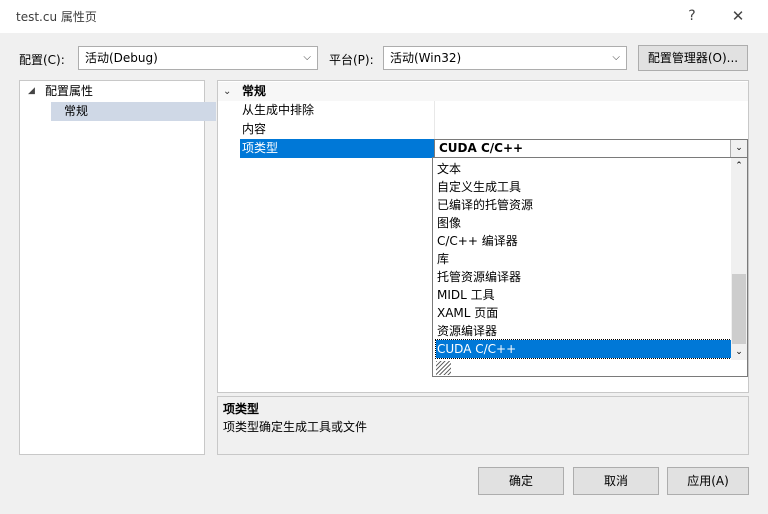 The width and height of the screenshot is (768, 514). Describe the element at coordinates (426, 58) in the screenshot. I see `platform-value: 活动(Win32)` at that location.